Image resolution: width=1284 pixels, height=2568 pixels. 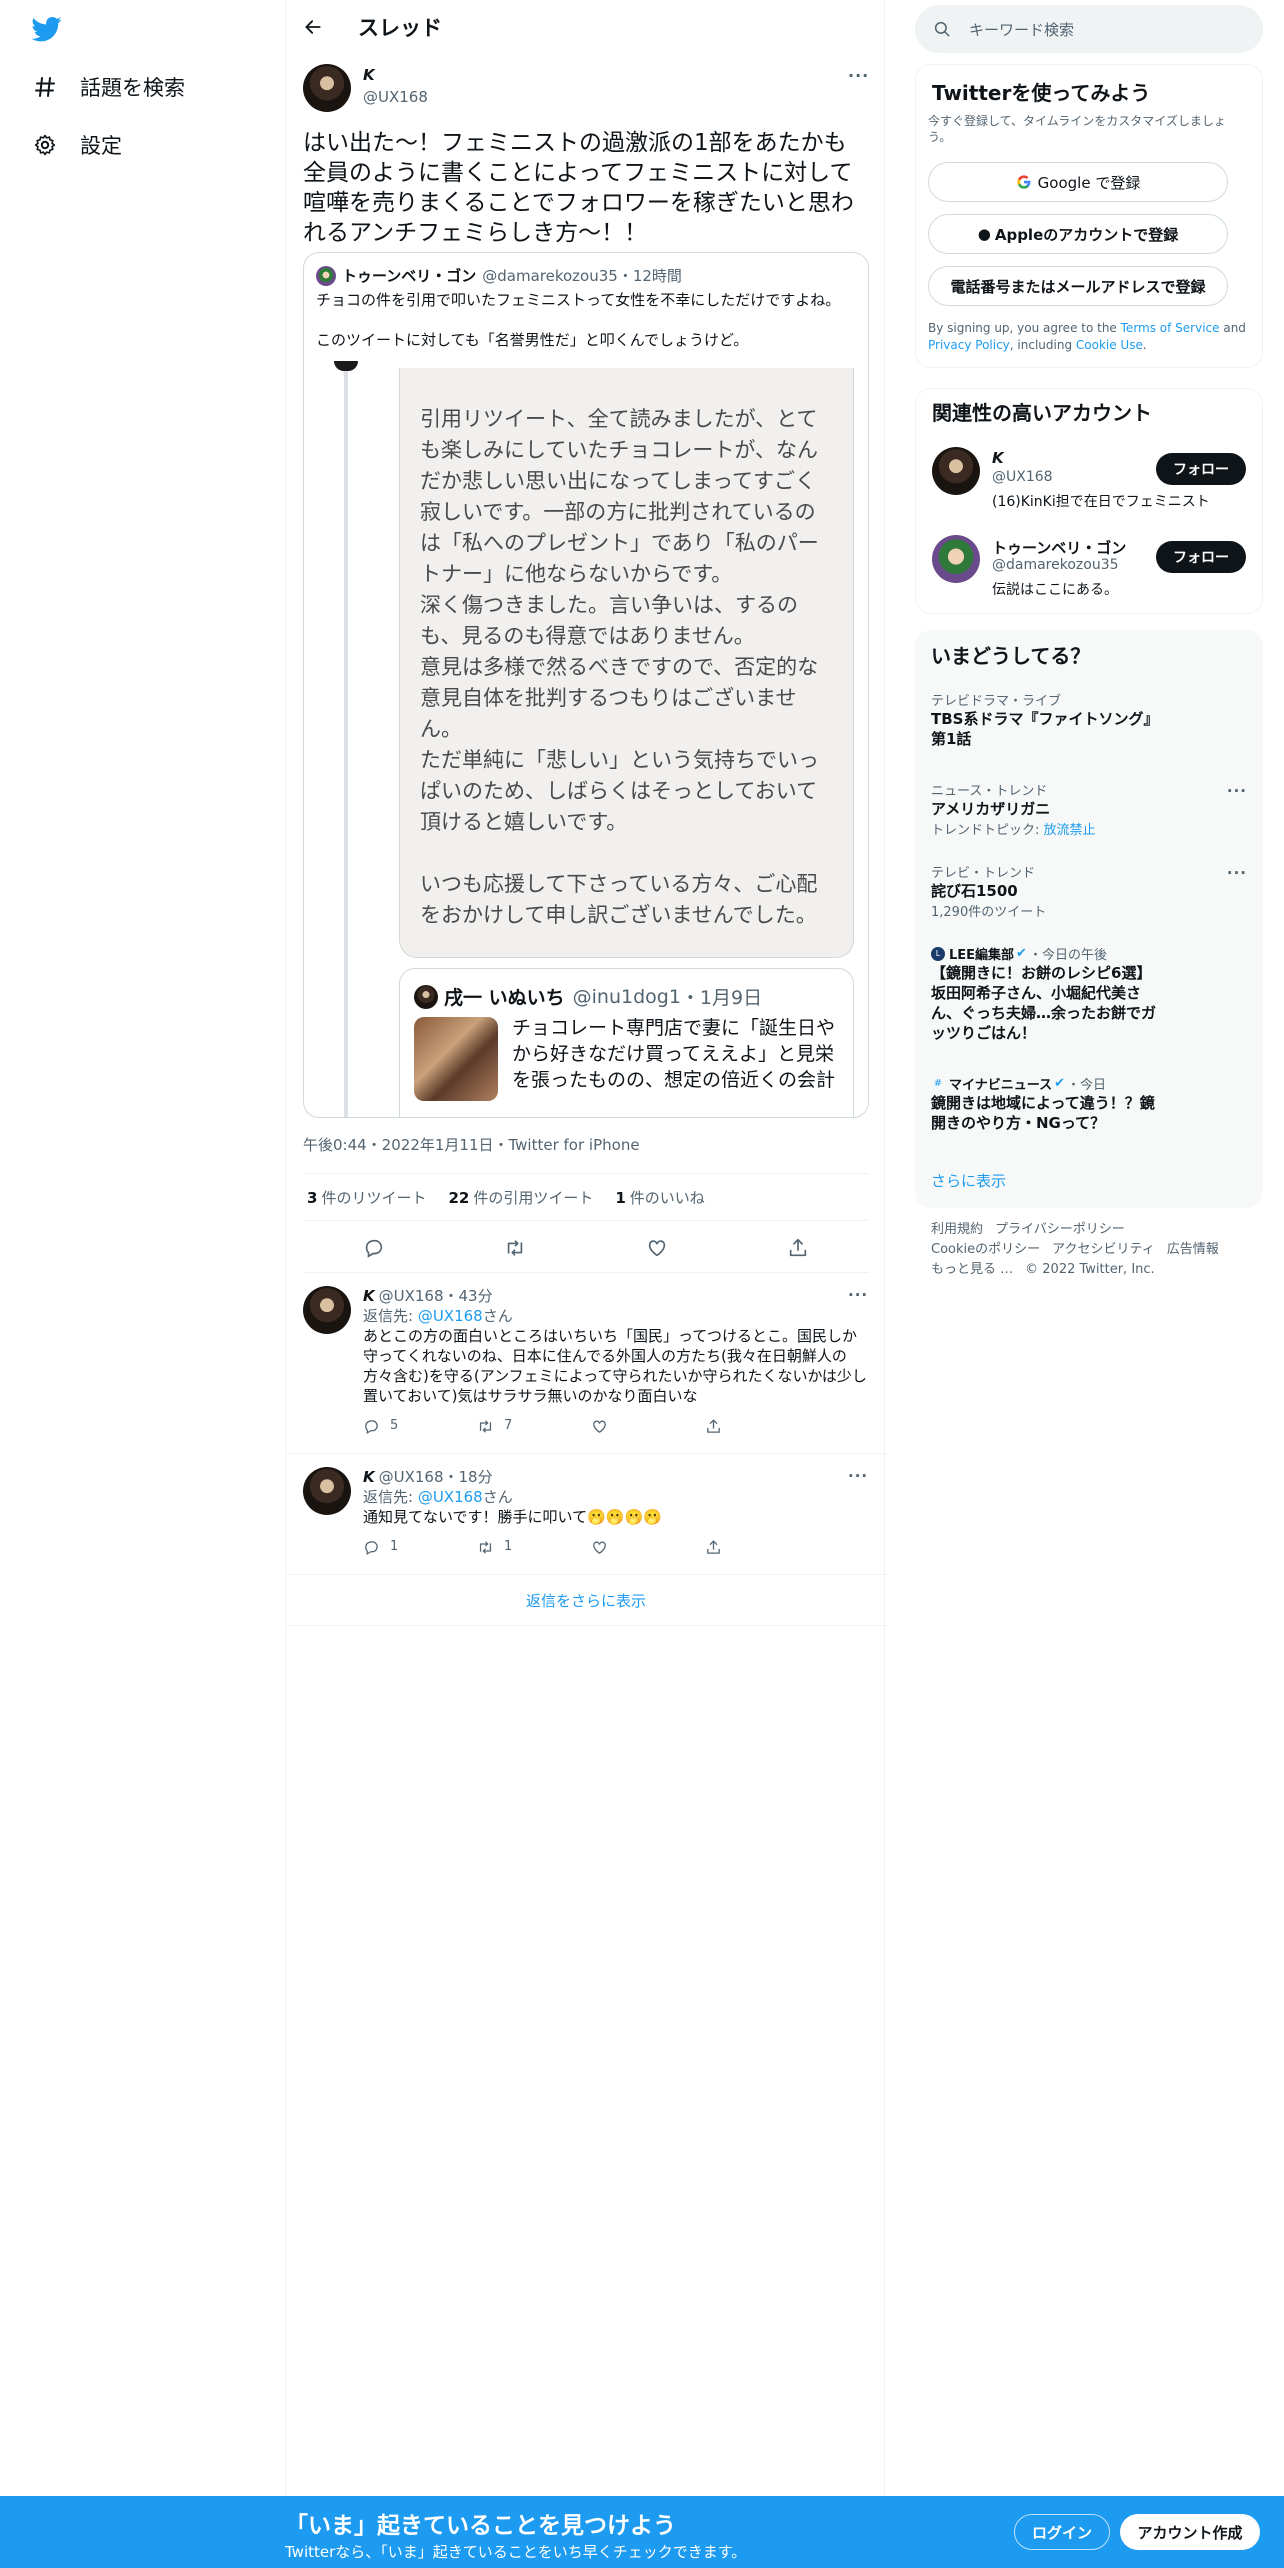 What do you see at coordinates (534, 1426) in the screenshot?
I see `retweet-count: 7` at bounding box center [534, 1426].